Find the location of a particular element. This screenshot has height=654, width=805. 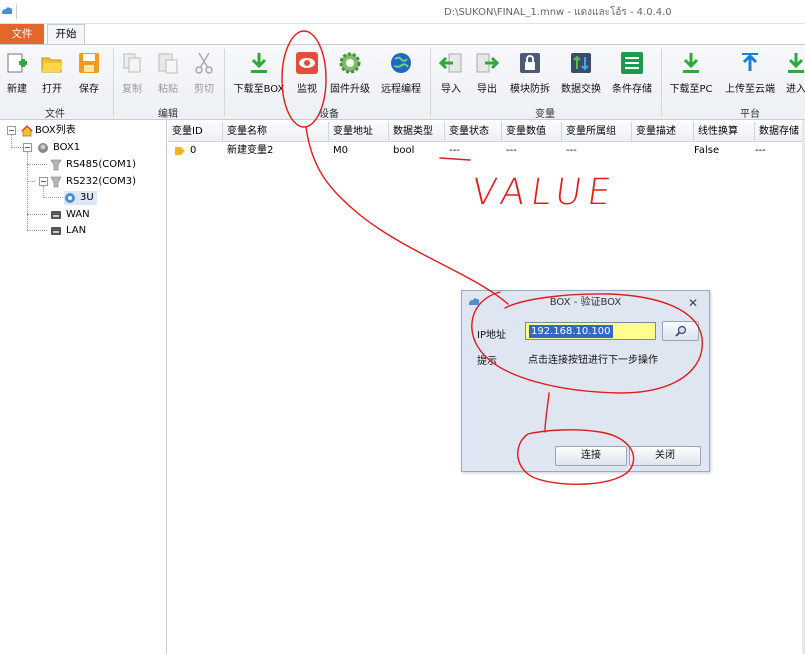

cut-icon is located at coordinates (204, 63).